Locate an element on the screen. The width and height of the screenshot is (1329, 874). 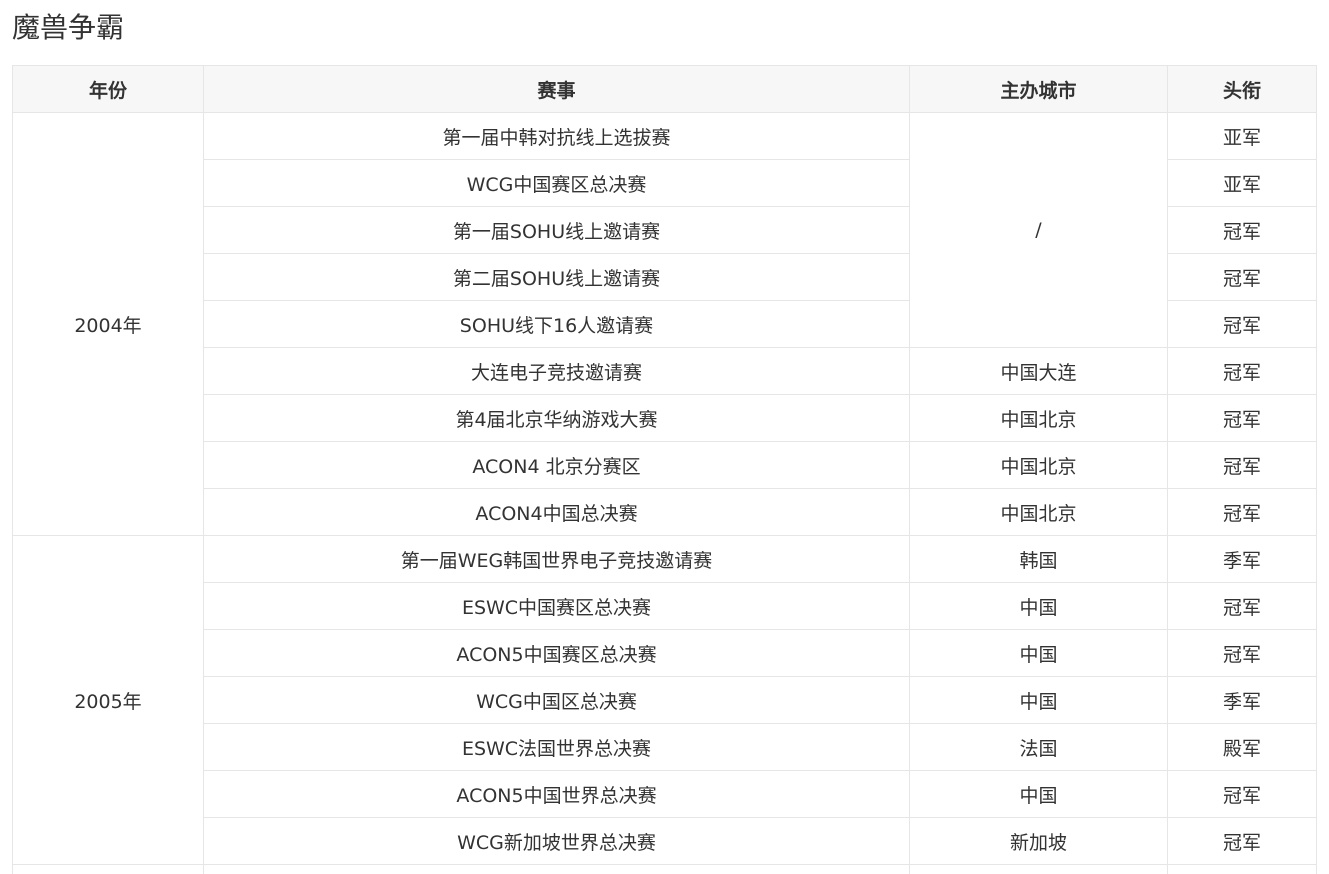
table-row: ESWC法国世界总决赛 法国 殿军 is located at coordinates (665, 747).